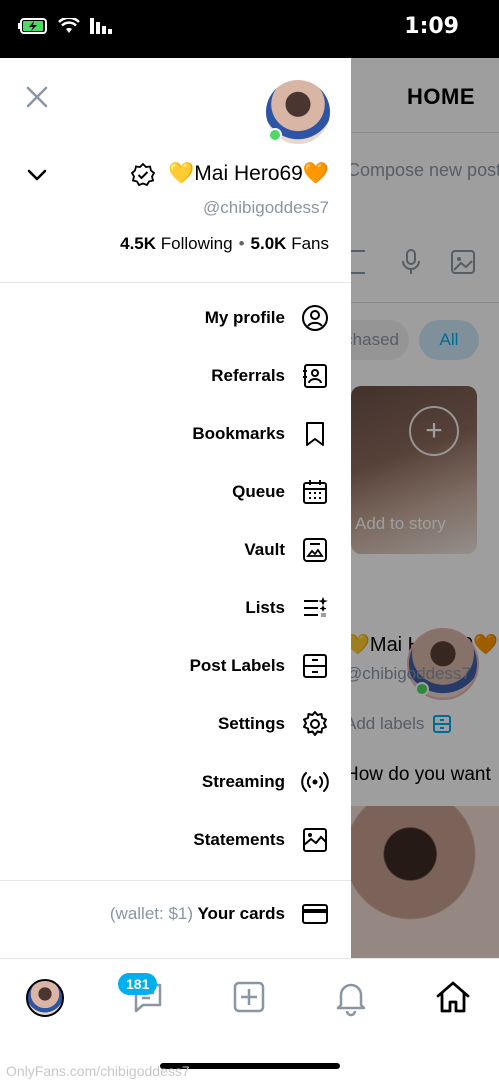  I want to click on streaming-icon, so click(315, 782).